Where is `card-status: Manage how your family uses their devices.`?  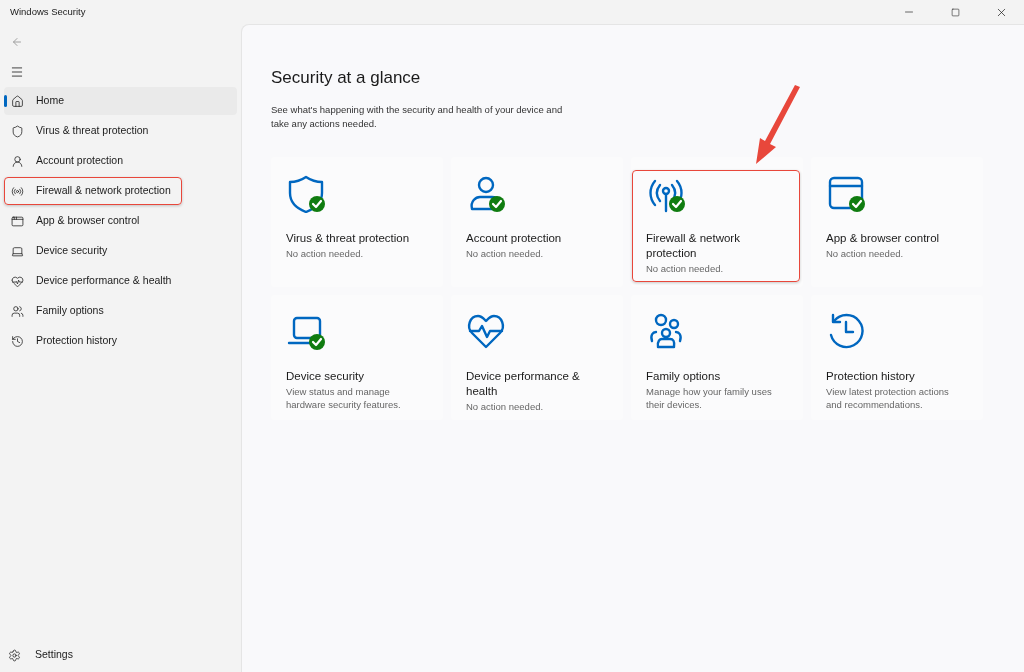
card-status: Manage how your family uses their devices. is located at coordinates (709, 398).